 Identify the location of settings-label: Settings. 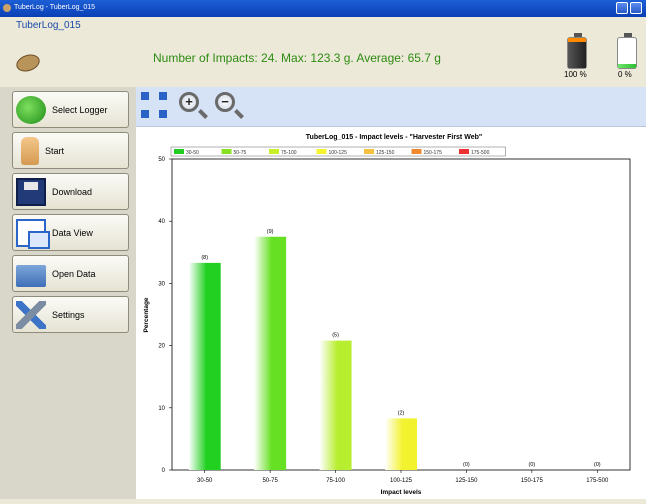
(68, 314).